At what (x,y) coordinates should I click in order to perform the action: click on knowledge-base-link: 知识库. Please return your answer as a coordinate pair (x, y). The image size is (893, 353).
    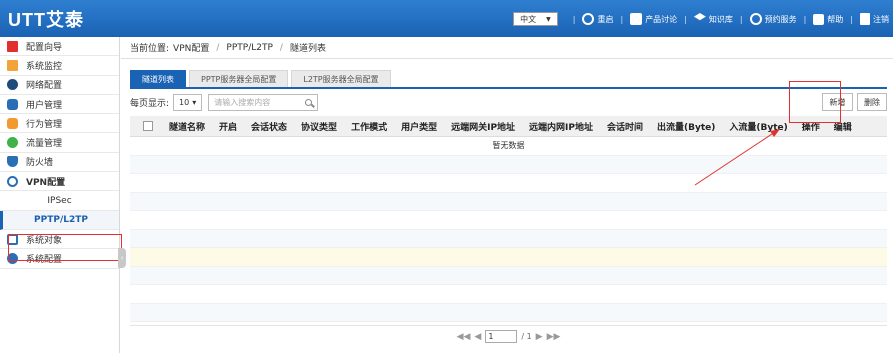
    Looking at the image, I should click on (713, 19).